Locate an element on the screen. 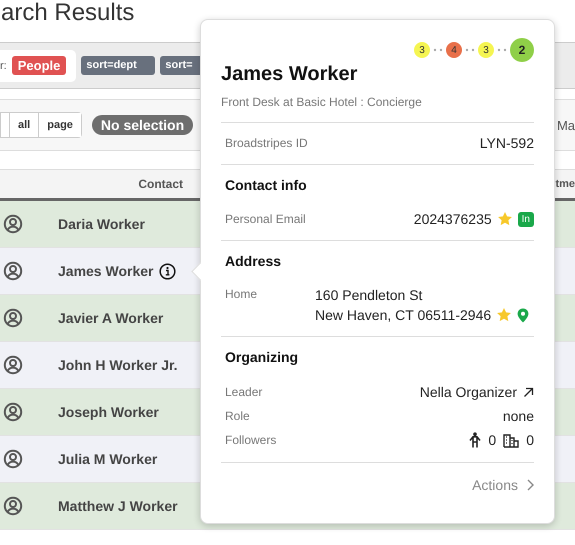 This screenshot has width=575, height=545. filter-label: r: is located at coordinates (3, 66).